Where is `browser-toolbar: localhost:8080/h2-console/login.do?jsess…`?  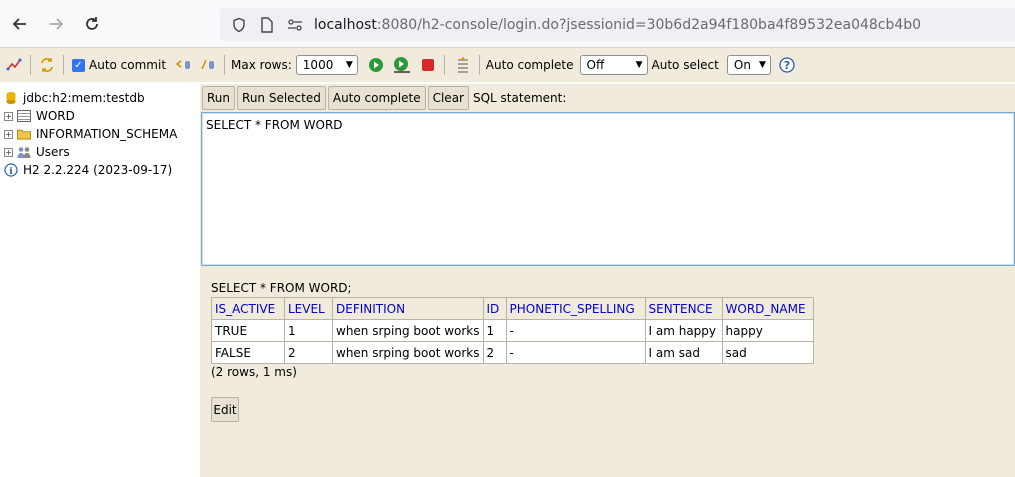
browser-toolbar: localhost:8080/h2-console/login.do?jsess… is located at coordinates (507, 24).